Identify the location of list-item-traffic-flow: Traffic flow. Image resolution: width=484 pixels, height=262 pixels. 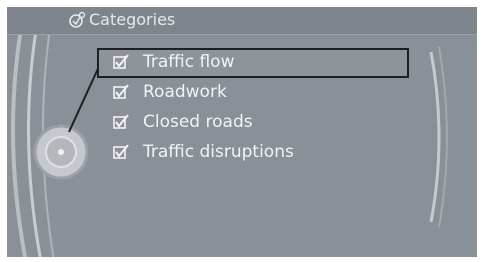
(253, 63).